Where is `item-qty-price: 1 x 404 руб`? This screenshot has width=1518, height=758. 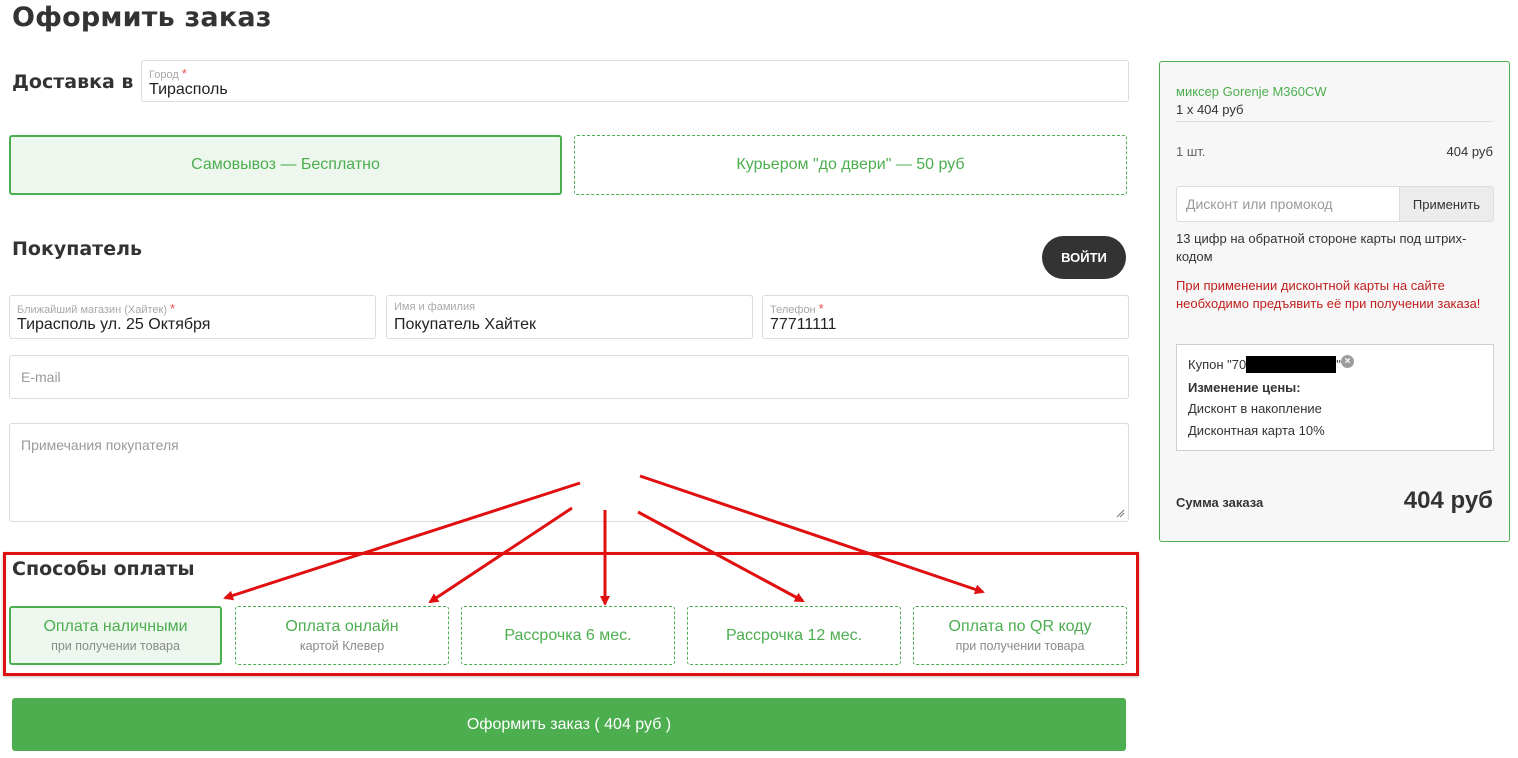
item-qty-price: 1 x 404 руб is located at coordinates (1210, 109).